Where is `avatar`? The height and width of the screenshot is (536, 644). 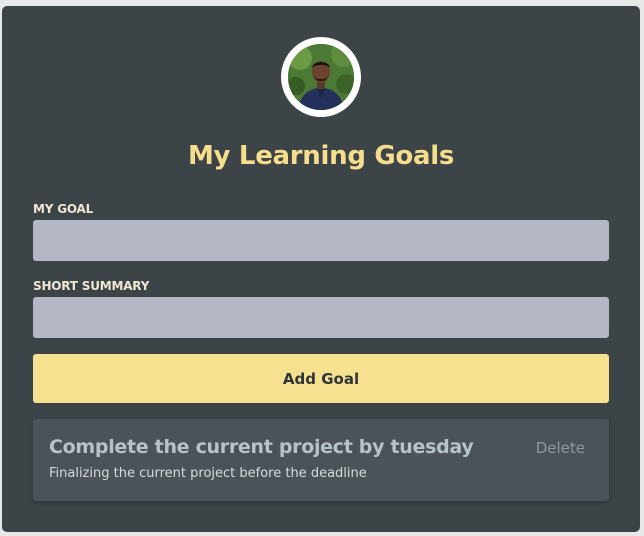
avatar is located at coordinates (321, 77).